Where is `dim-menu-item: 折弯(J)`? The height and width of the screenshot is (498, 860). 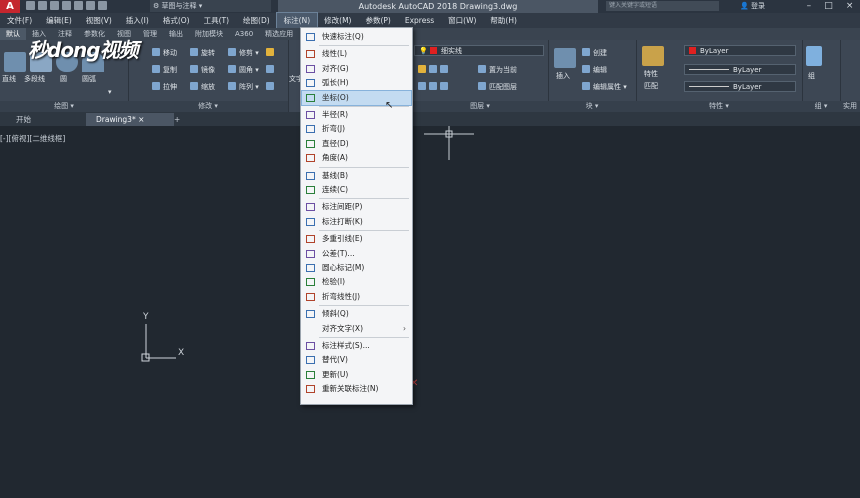
dim-menu-item: 折弯(J) is located at coordinates (356, 129).